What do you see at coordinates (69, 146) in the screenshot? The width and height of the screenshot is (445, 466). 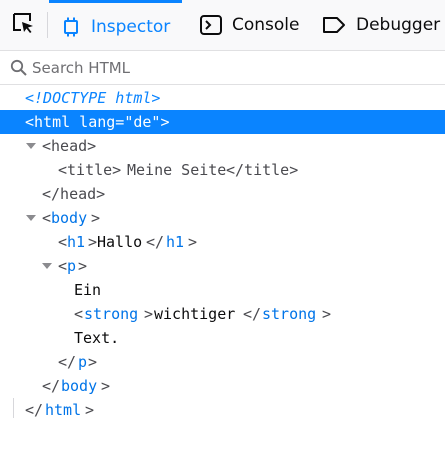 I see `head-open-tag: <head>` at bounding box center [69, 146].